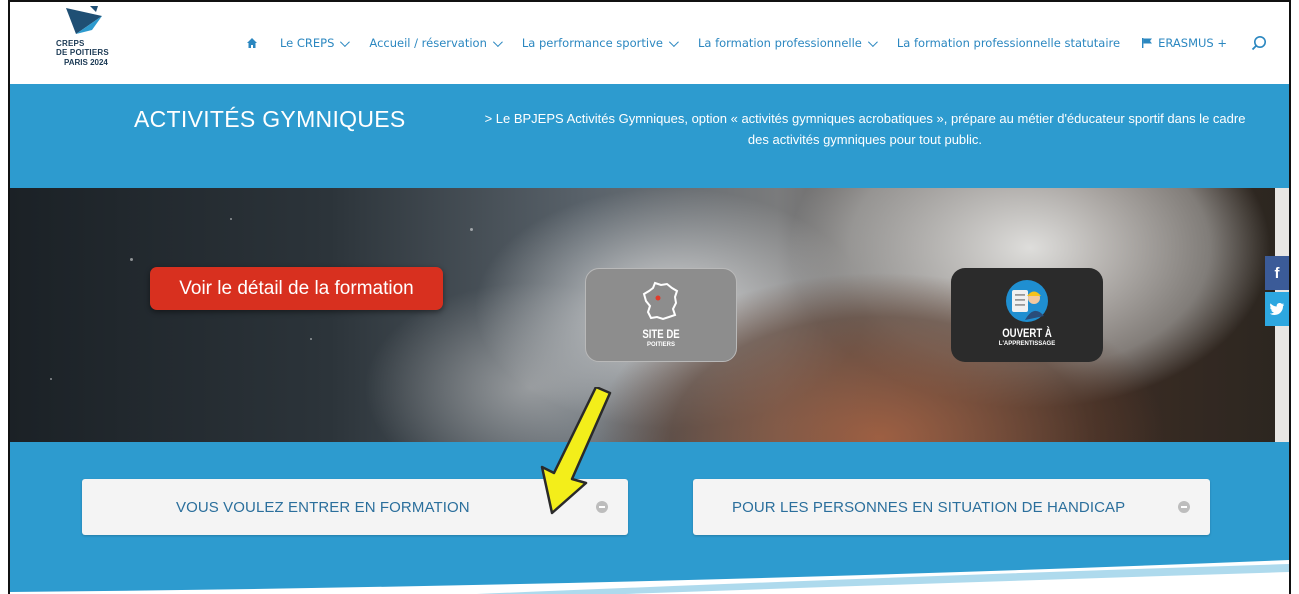 This screenshot has height=594, width=1299. I want to click on nav-item-performance-sportive: La performance sportive, so click(600, 43).